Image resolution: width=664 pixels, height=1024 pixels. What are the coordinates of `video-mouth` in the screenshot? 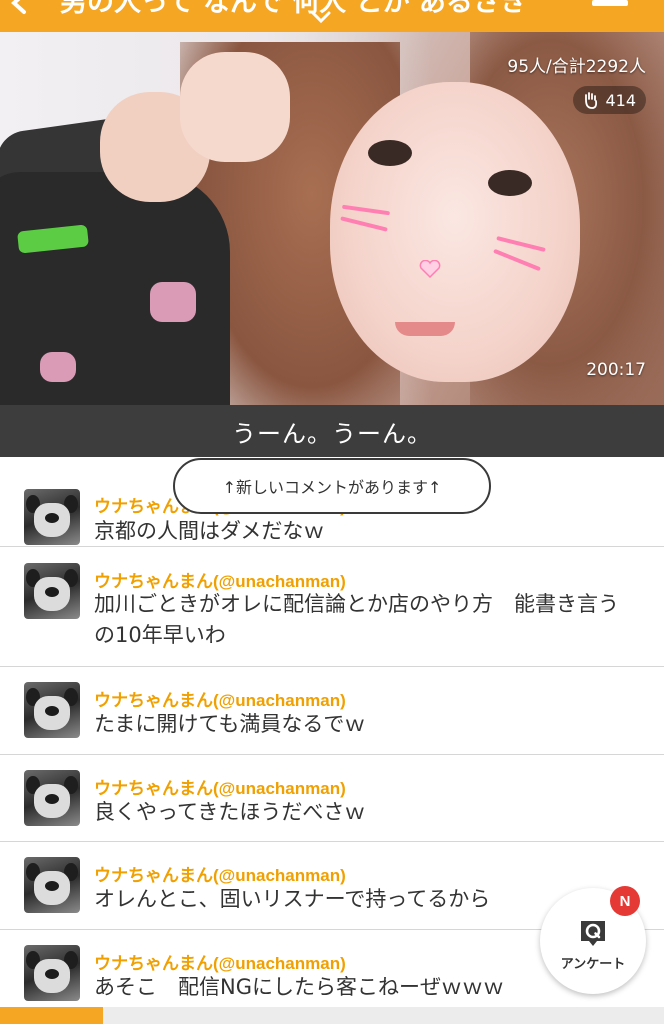 It's located at (425, 329).